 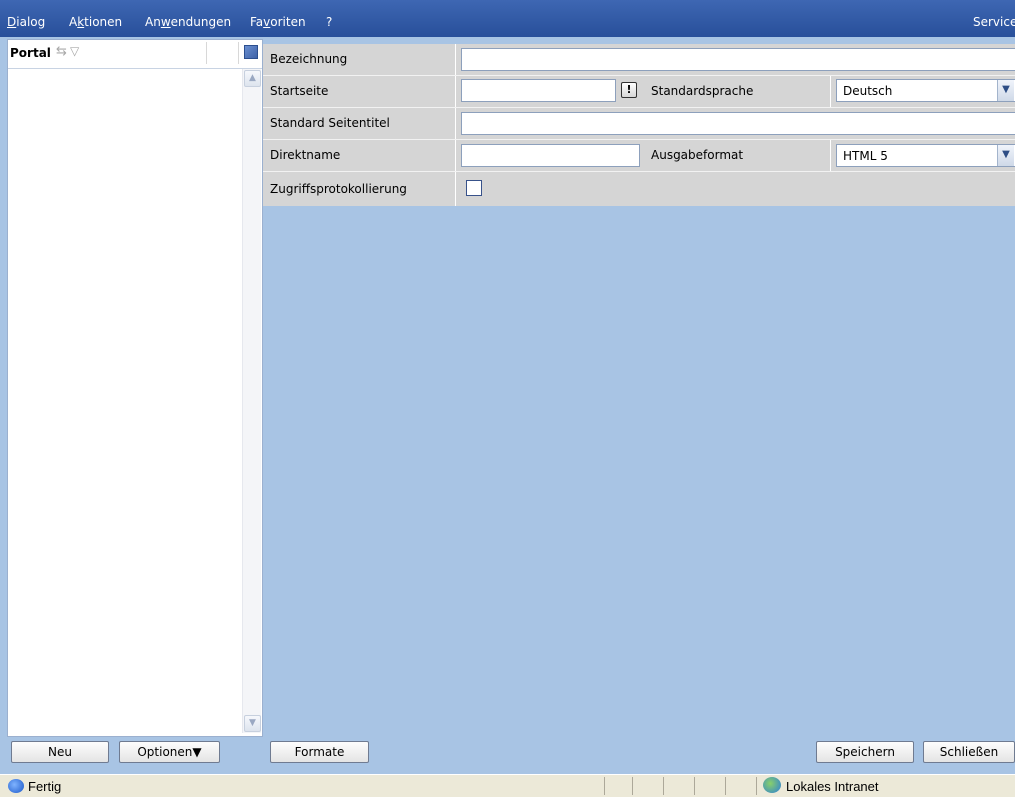 I want to click on seitentitel-label: Standard Seitentitel, so click(x=359, y=123).